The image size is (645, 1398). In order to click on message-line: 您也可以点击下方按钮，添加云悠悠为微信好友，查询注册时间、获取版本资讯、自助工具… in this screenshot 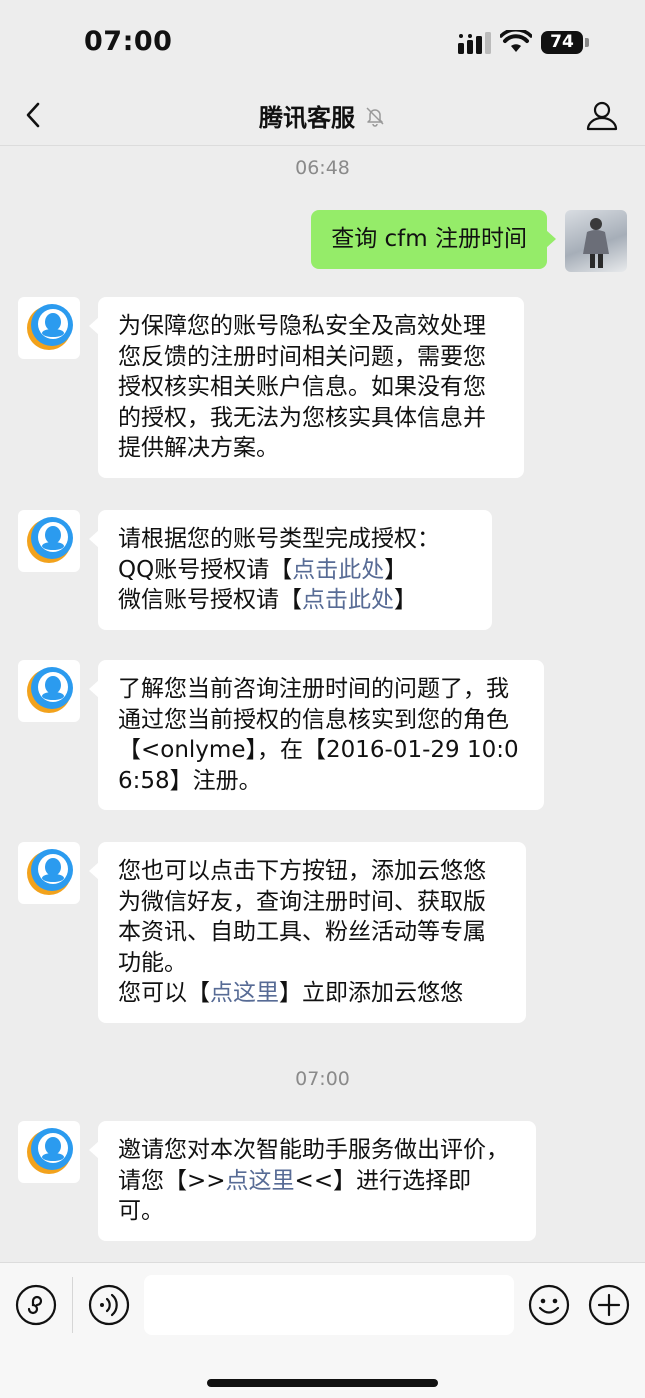, I will do `click(302, 917)`.